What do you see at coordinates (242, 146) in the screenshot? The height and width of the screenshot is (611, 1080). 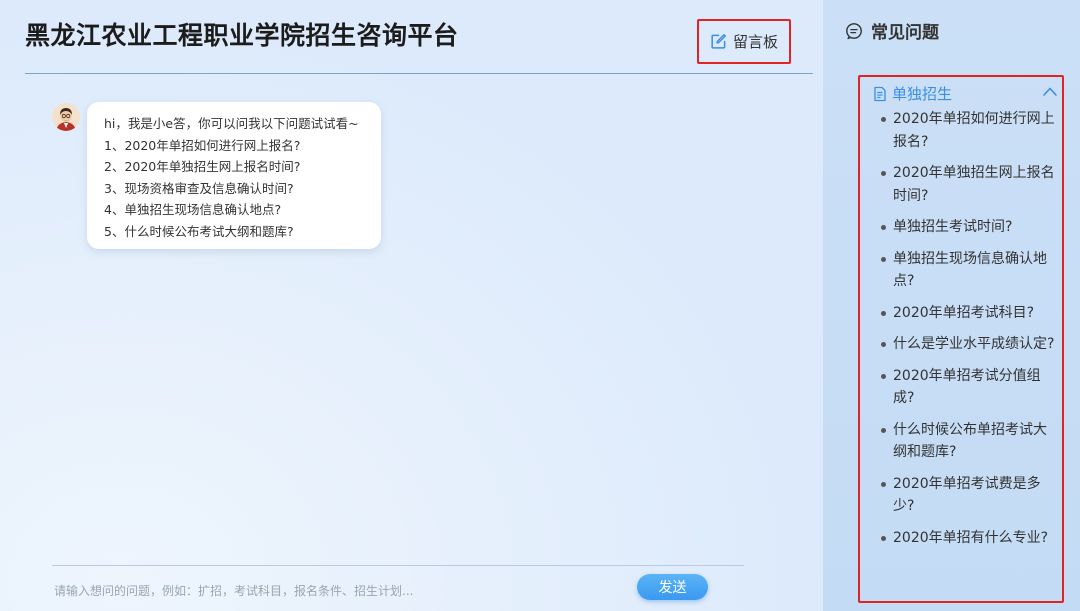 I see `suggested-question: 1、2020年单招如何进行网上报名?` at bounding box center [242, 146].